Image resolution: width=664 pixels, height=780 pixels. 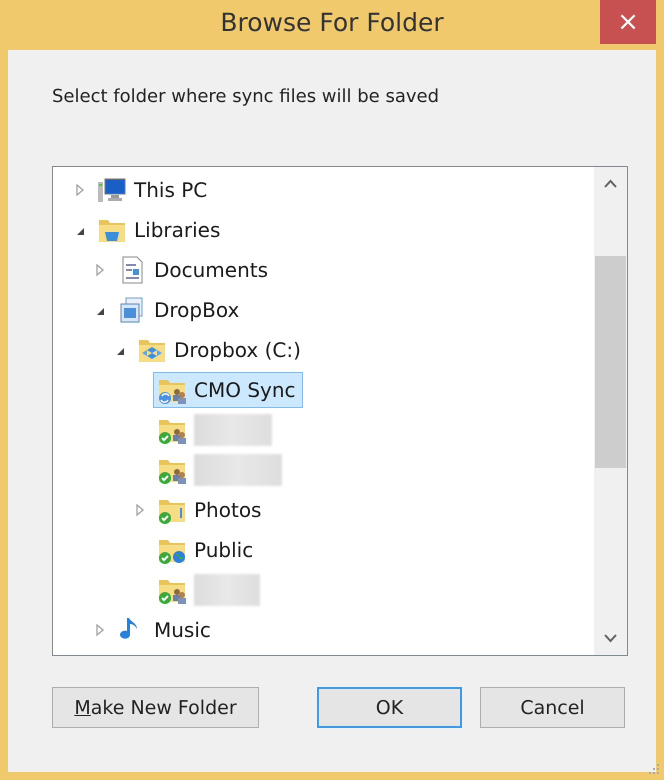 What do you see at coordinates (228, 390) in the screenshot?
I see `tree-item: CMO Sync` at bounding box center [228, 390].